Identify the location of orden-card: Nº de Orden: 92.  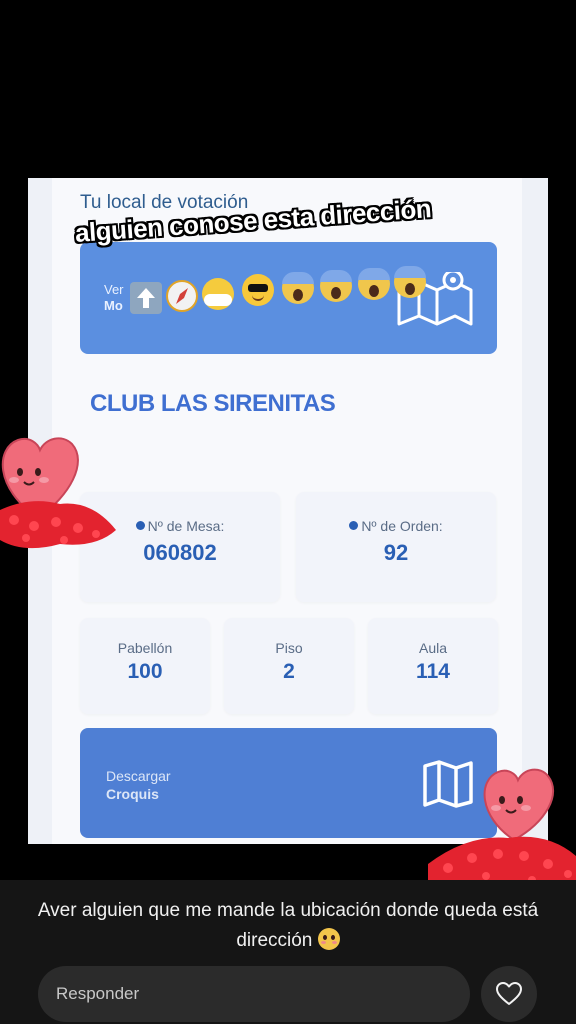
(396, 547).